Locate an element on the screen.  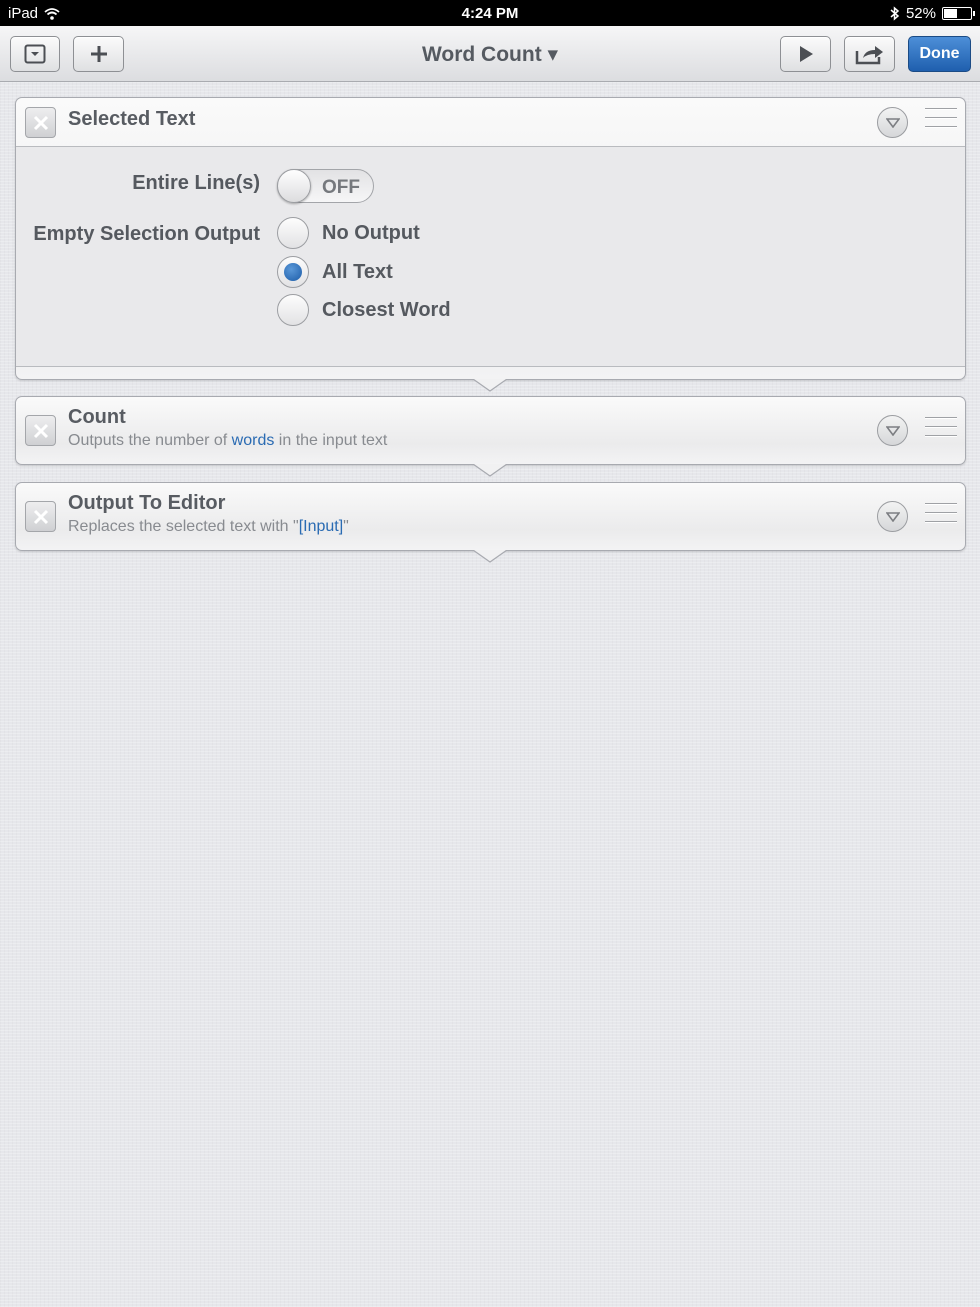
radio-label: Closest Word is located at coordinates (386, 309).